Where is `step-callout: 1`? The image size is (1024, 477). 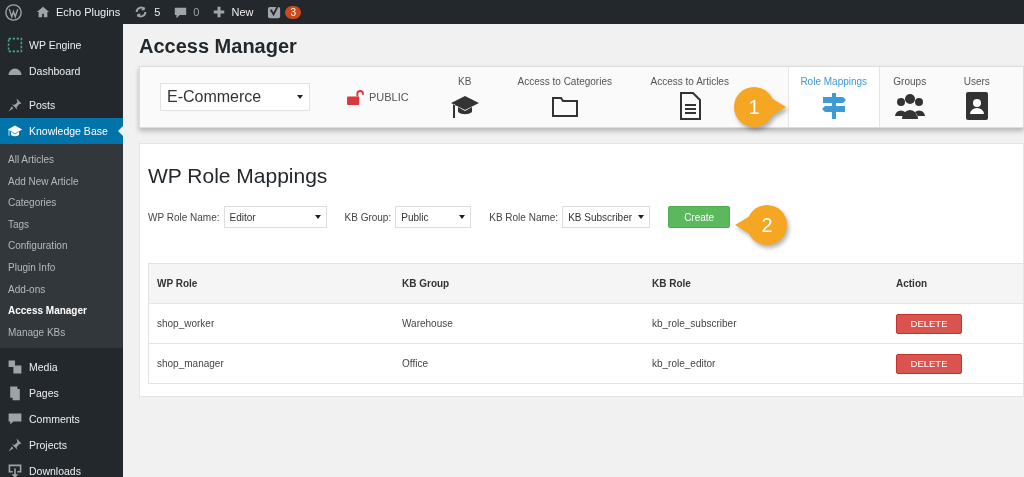 step-callout: 1 is located at coordinates (760, 107).